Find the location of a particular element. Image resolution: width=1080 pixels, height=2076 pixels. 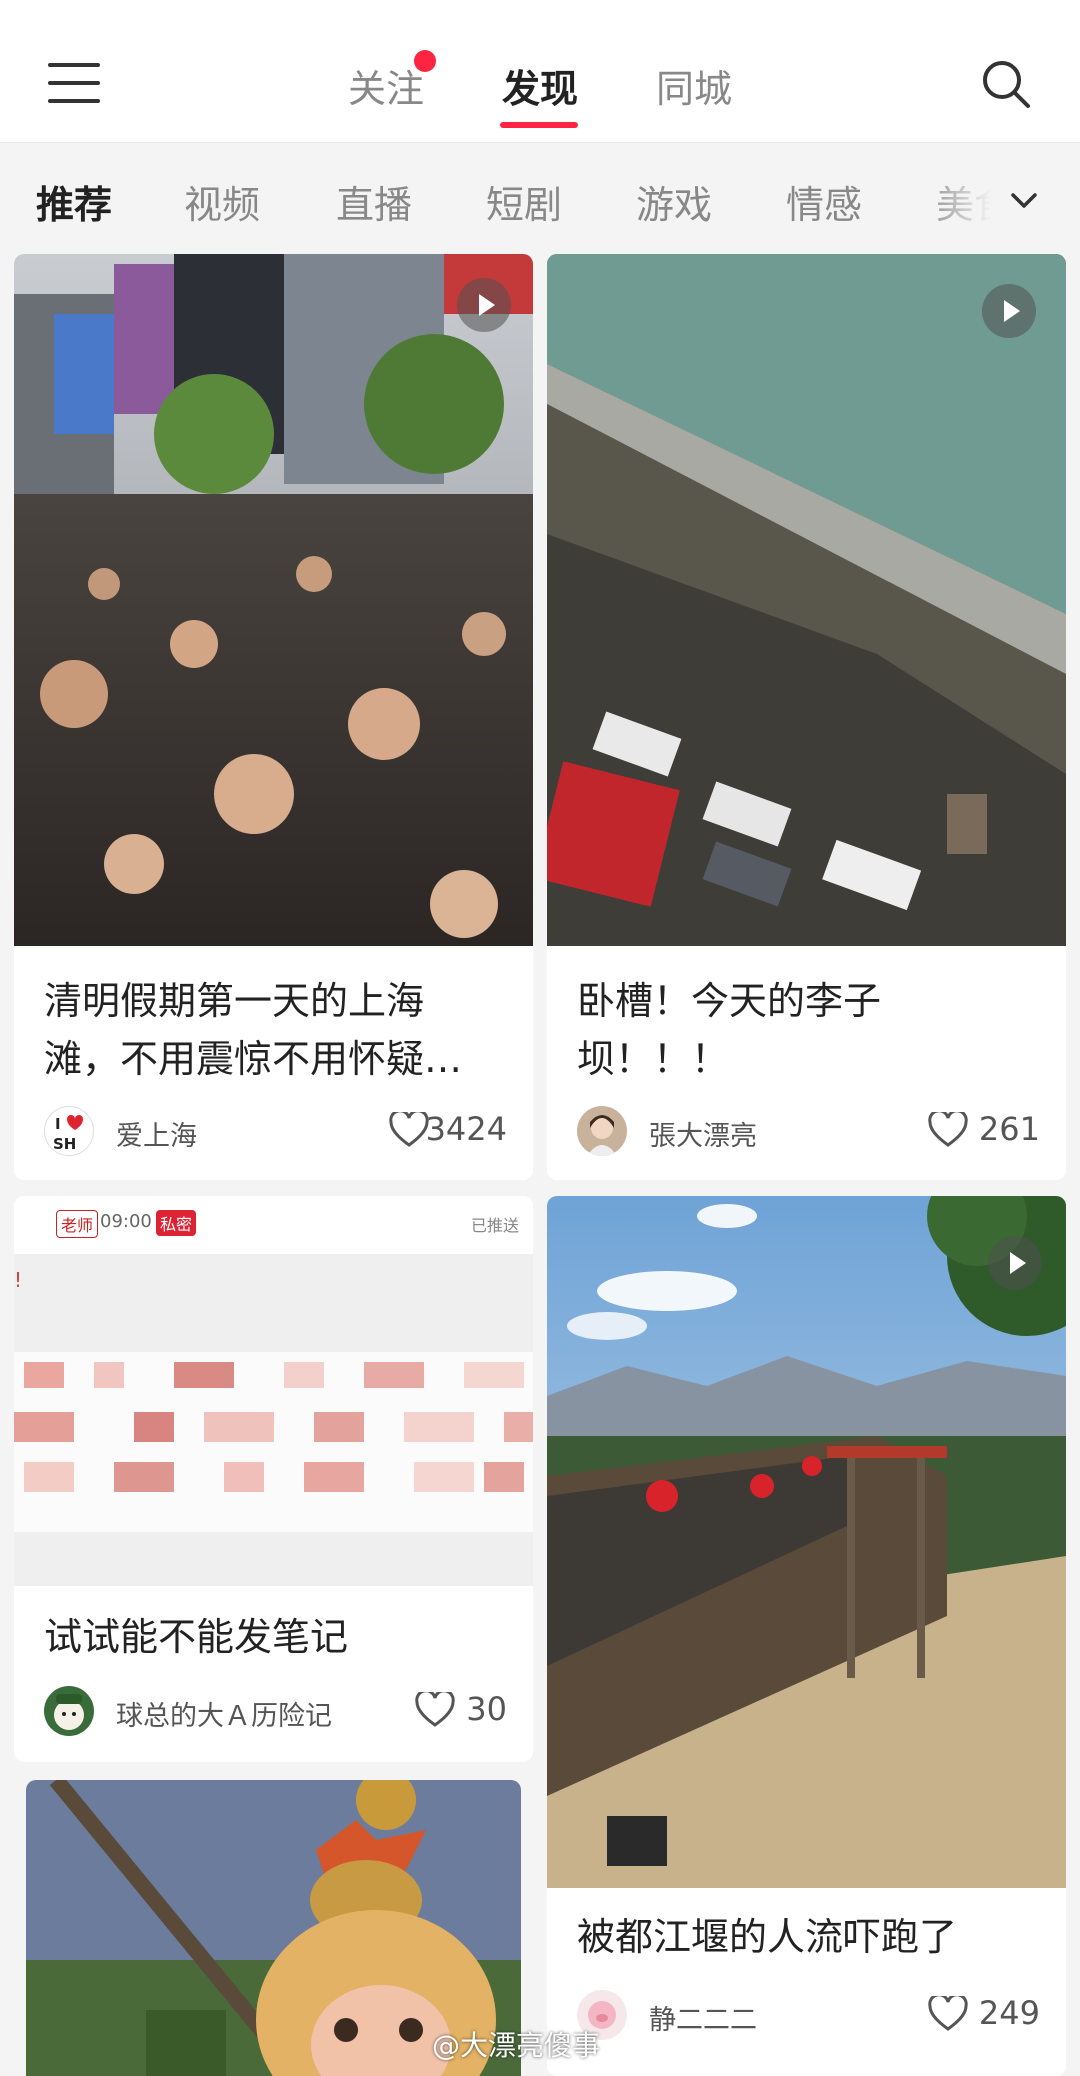

like-count: 3424 is located at coordinates (466, 1129).